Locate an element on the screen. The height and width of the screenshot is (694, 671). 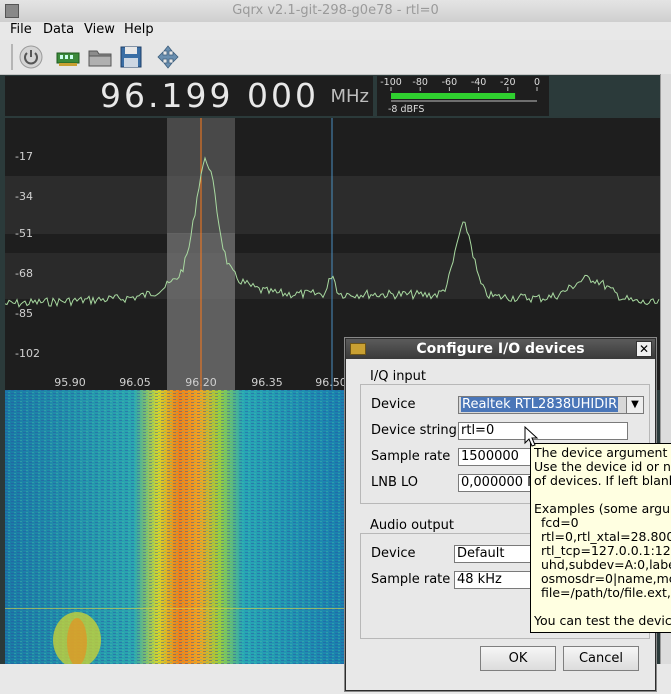
device-icon is located at coordinates (68, 57).